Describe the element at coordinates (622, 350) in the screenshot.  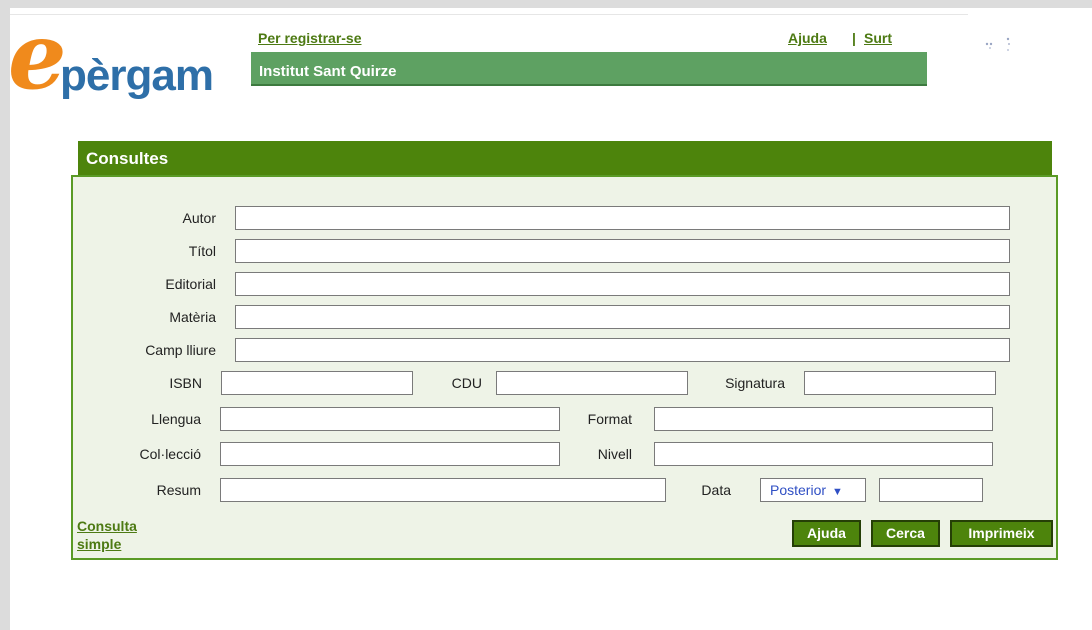
I see `camp-lliure-input` at that location.